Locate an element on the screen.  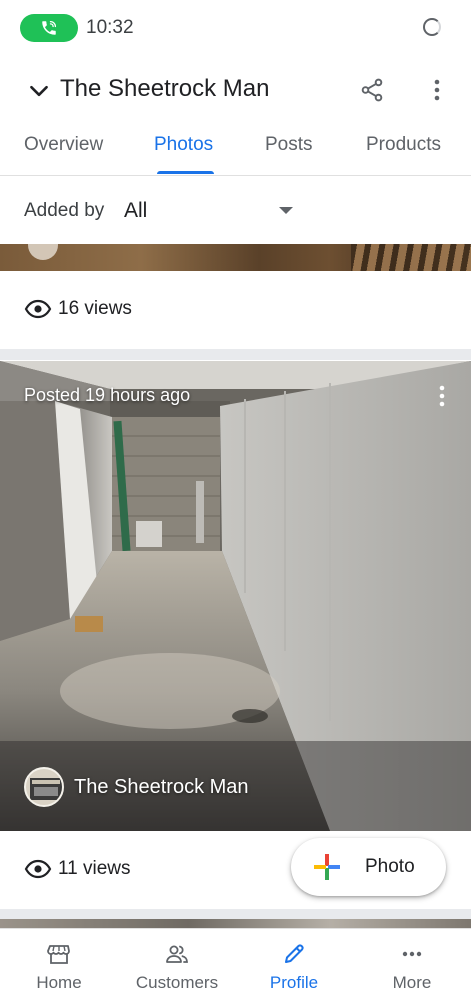
status-clock: 10:32 is located at coordinates (110, 27).